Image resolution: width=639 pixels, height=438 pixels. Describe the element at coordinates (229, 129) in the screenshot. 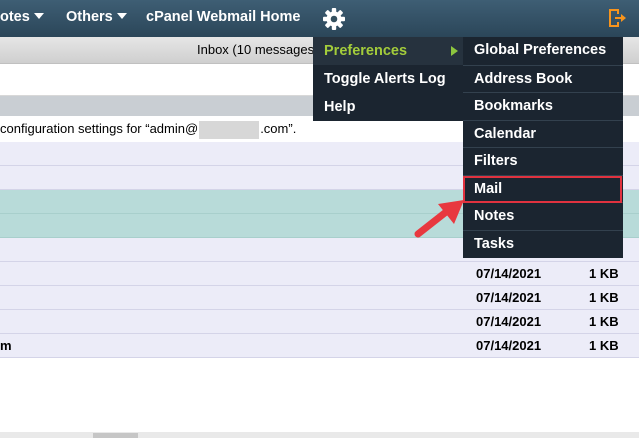

I see `redacted-text` at that location.